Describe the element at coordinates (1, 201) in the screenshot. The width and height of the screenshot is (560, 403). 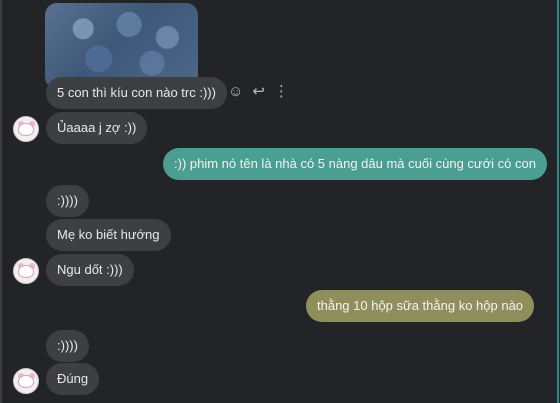
I see `left-divider` at that location.